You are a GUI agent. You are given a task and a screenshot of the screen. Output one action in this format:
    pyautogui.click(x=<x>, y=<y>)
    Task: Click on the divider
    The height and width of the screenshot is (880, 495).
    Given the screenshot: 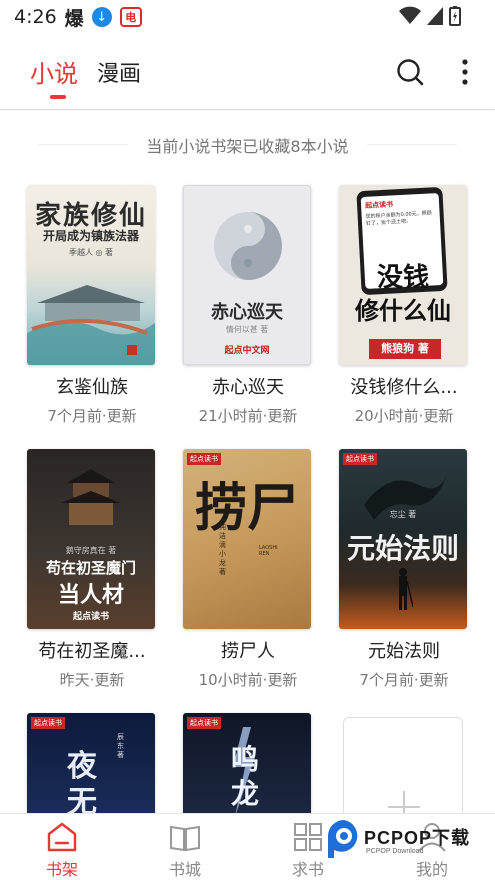 What is the action you would take?
    pyautogui.click(x=412, y=144)
    